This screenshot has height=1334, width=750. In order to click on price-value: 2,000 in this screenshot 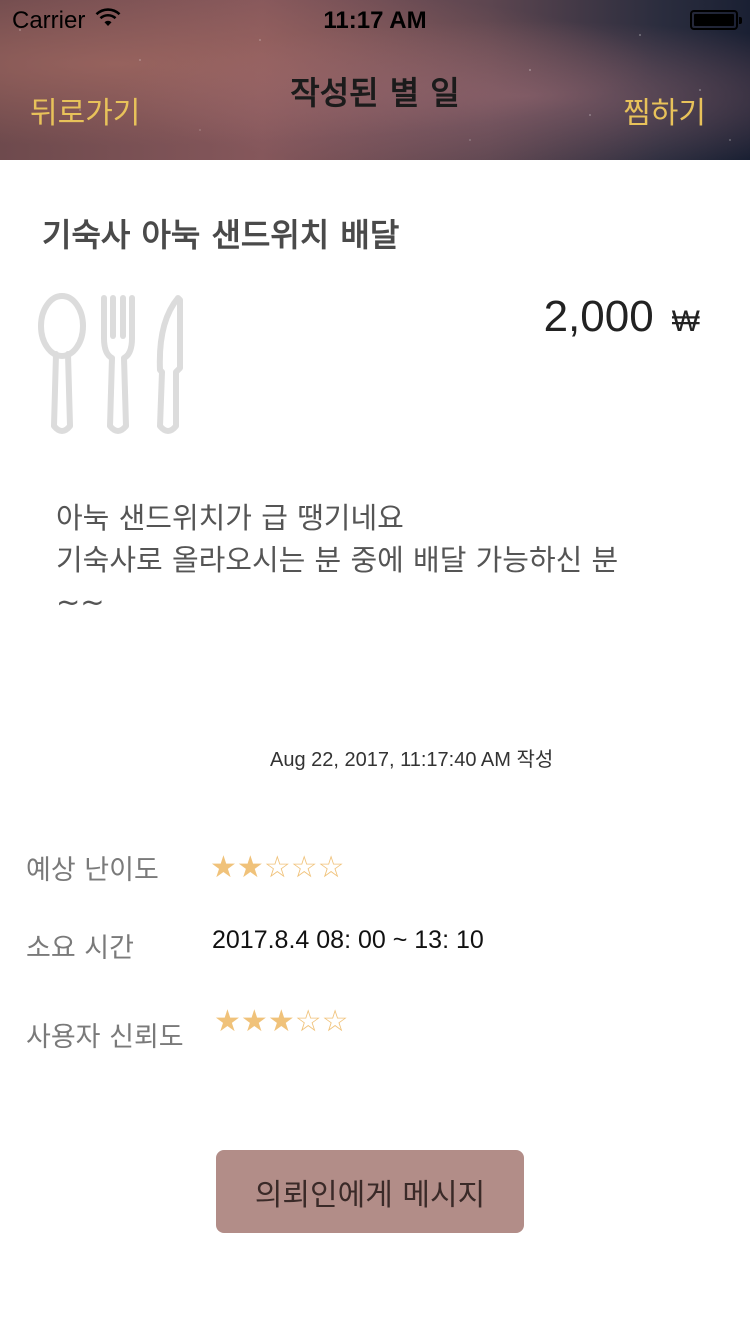, I will do `click(598, 316)`.